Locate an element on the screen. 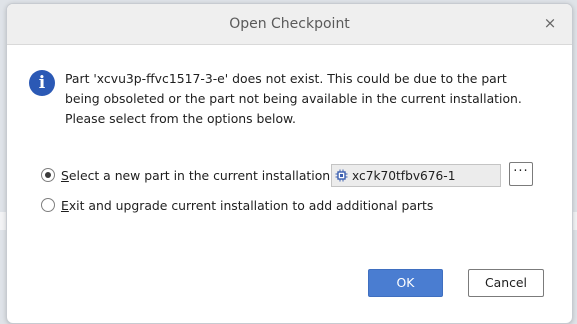  chip-icon is located at coordinates (341, 175).